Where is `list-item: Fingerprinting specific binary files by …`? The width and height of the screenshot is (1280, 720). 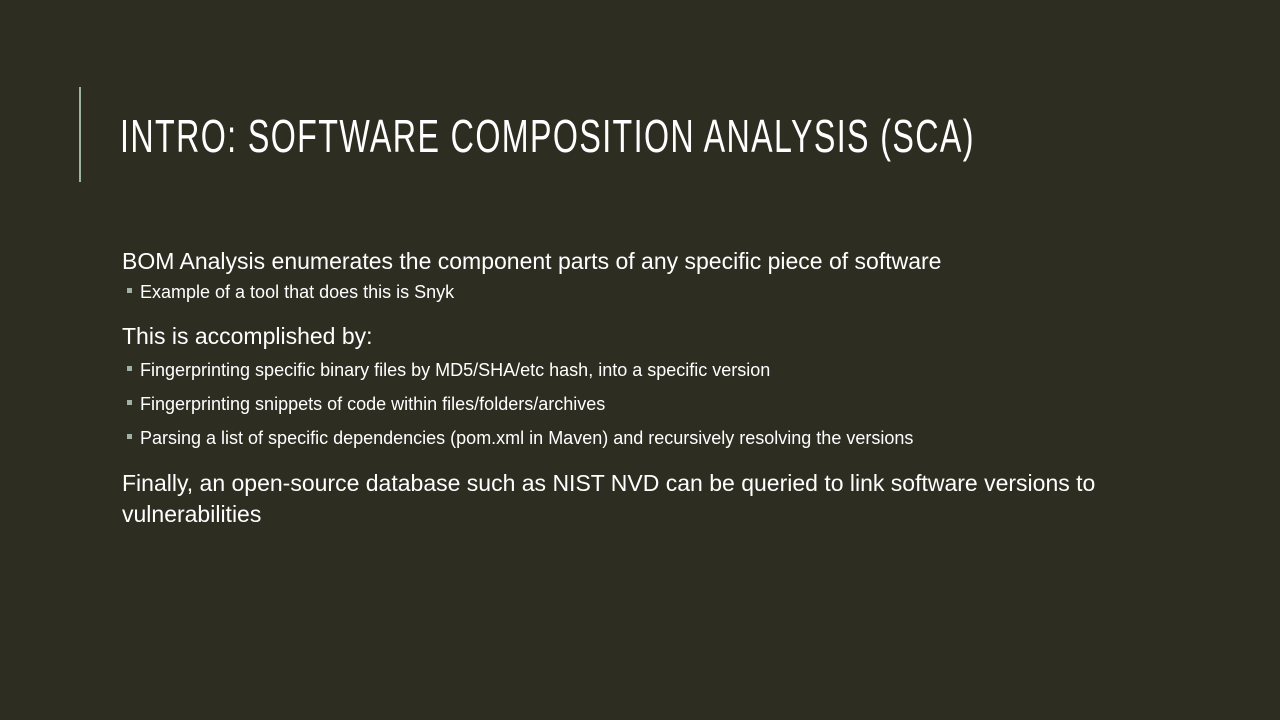 list-item: Fingerprinting specific binary files by … is located at coordinates (632, 370).